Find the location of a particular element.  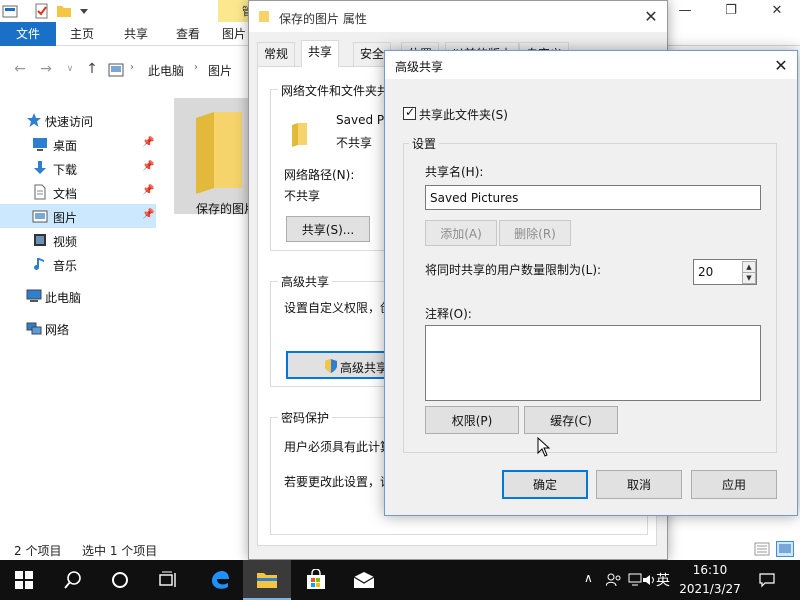

sidebar-item-documents: 文档 📌 is located at coordinates (78, 192).